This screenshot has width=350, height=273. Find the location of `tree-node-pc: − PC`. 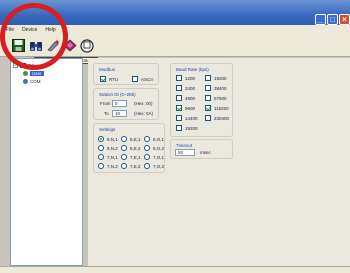

tree-node-pc: − PC is located at coordinates (23, 65).